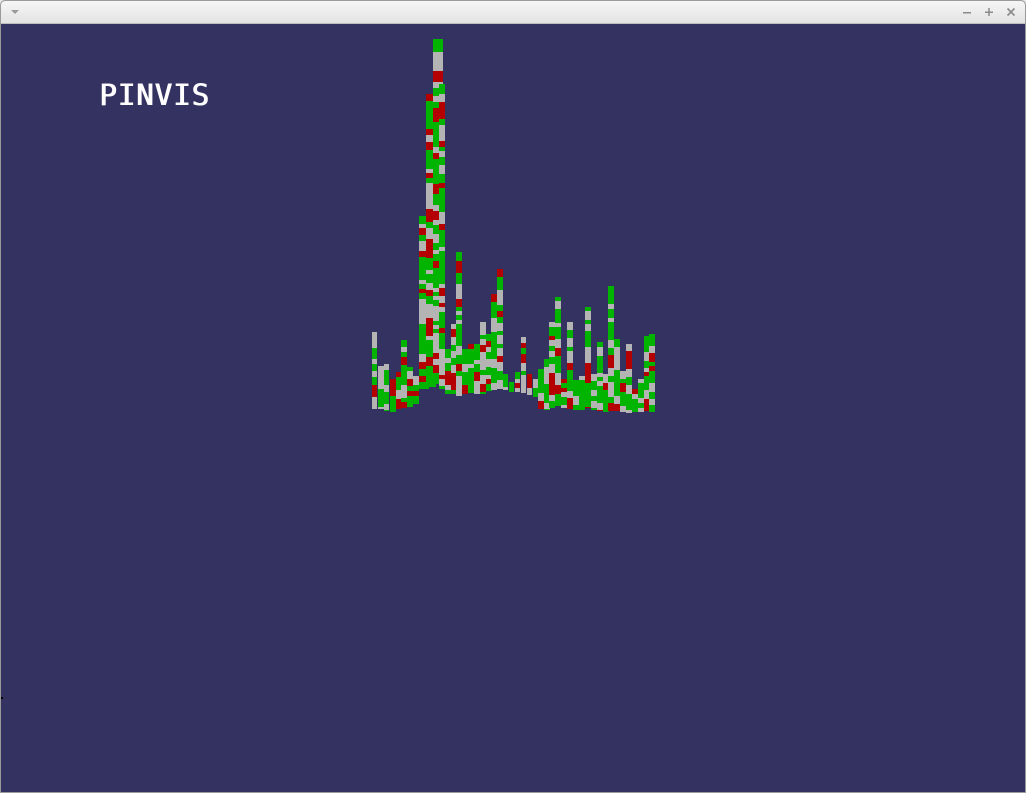 Image resolution: width=1026 pixels, height=793 pixels. I want to click on window-menu-button, so click(15, 12).